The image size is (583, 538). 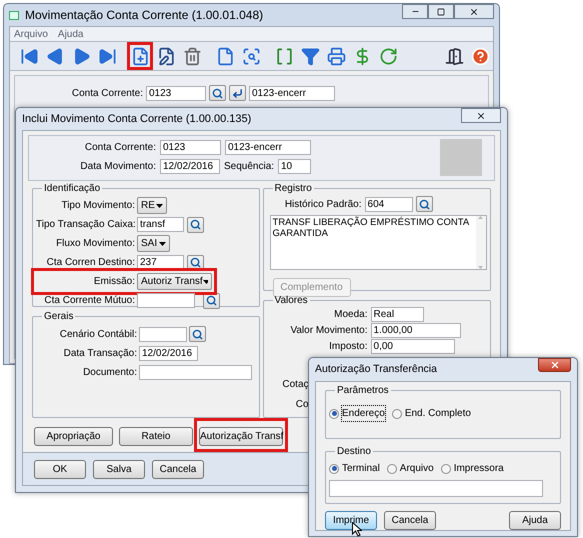 What do you see at coordinates (60, 469) in the screenshot?
I see `dialog-button: OK` at bounding box center [60, 469].